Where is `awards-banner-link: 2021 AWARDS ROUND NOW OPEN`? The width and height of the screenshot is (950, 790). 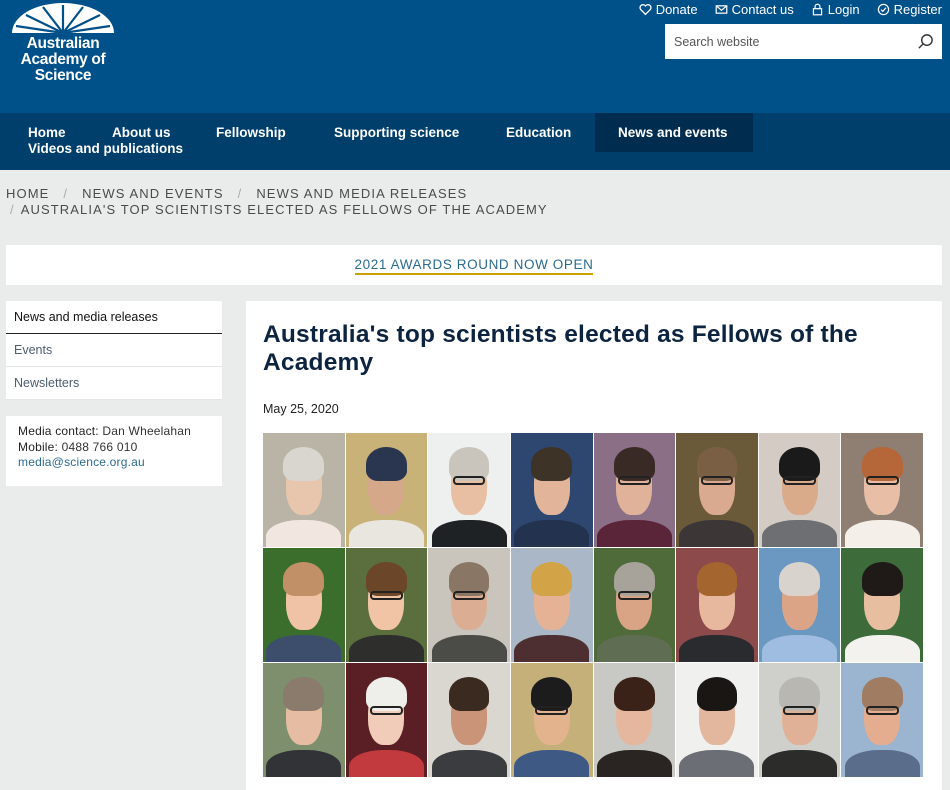 awards-banner-link: 2021 AWARDS ROUND NOW OPEN is located at coordinates (474, 266).